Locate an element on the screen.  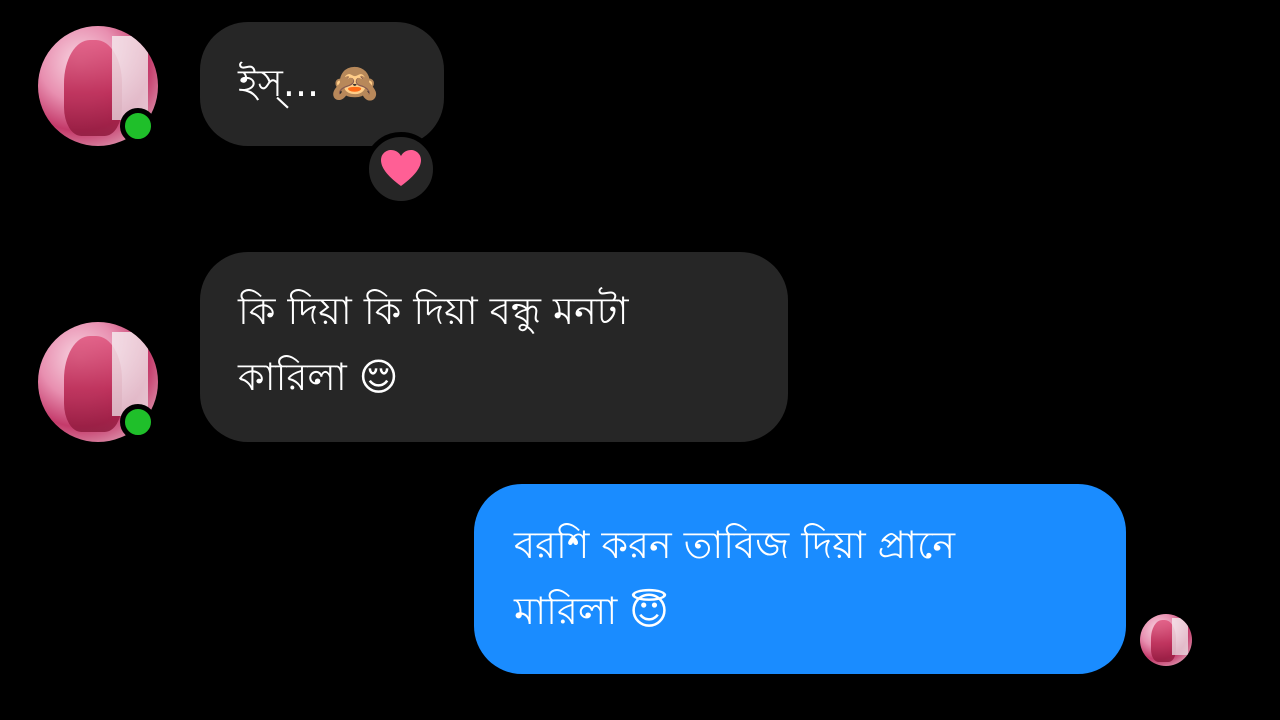
message-text-line: মারিলা 😇 is located at coordinates (591, 611).